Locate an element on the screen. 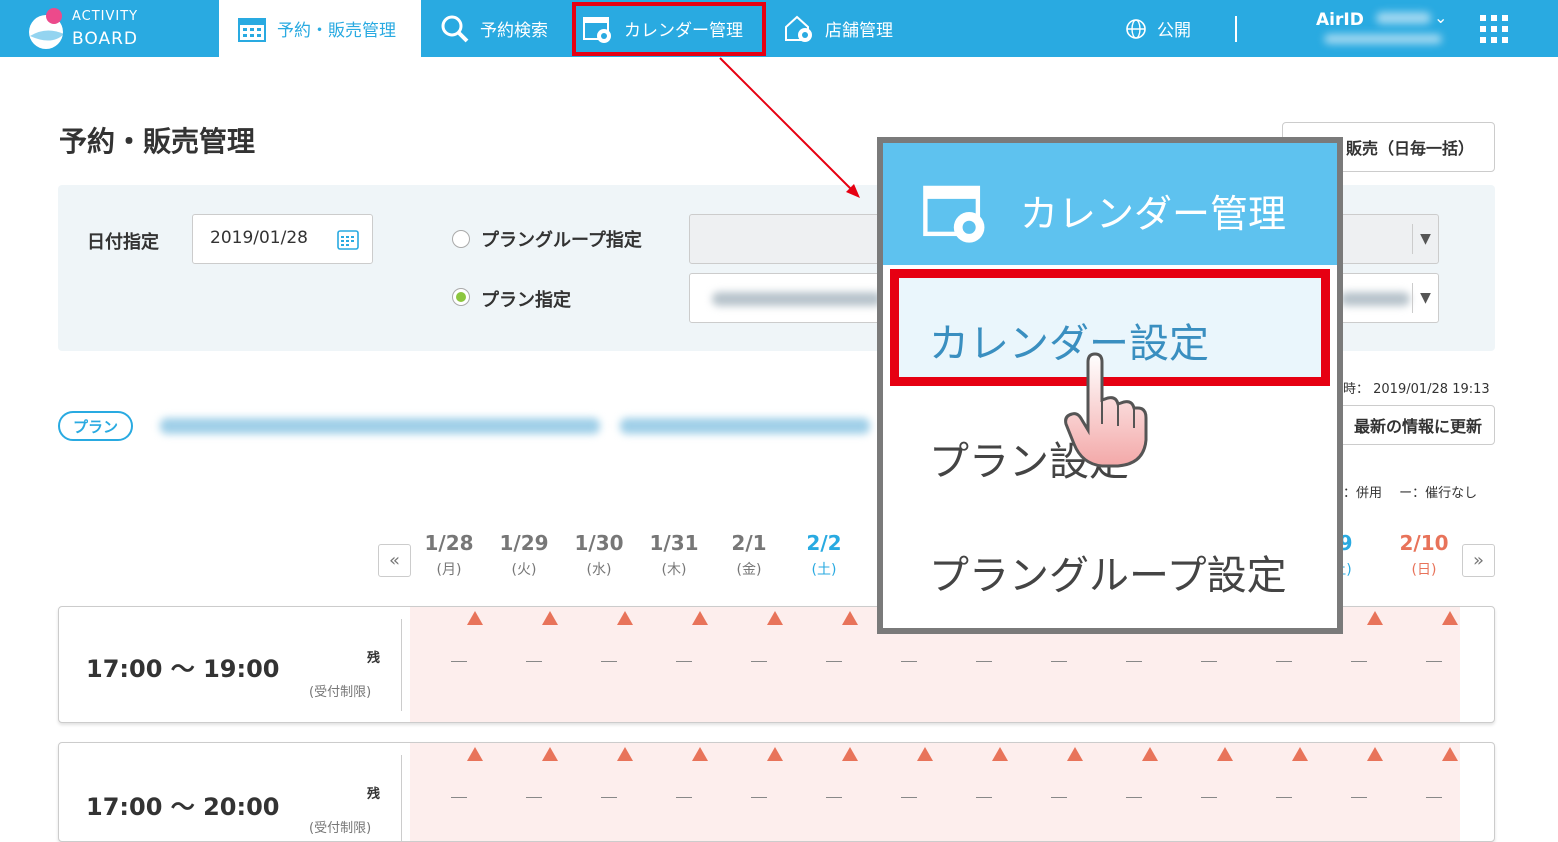 The image size is (1558, 842). logo-text-activity: ACTIVITY is located at coordinates (105, 16).